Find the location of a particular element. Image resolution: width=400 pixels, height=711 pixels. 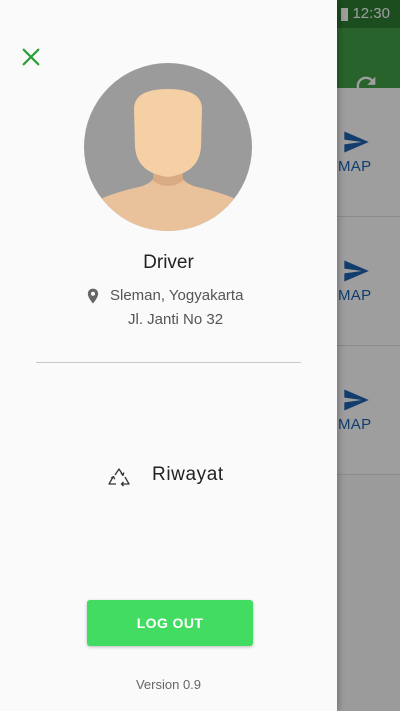

recycle-icon is located at coordinates (119, 477).